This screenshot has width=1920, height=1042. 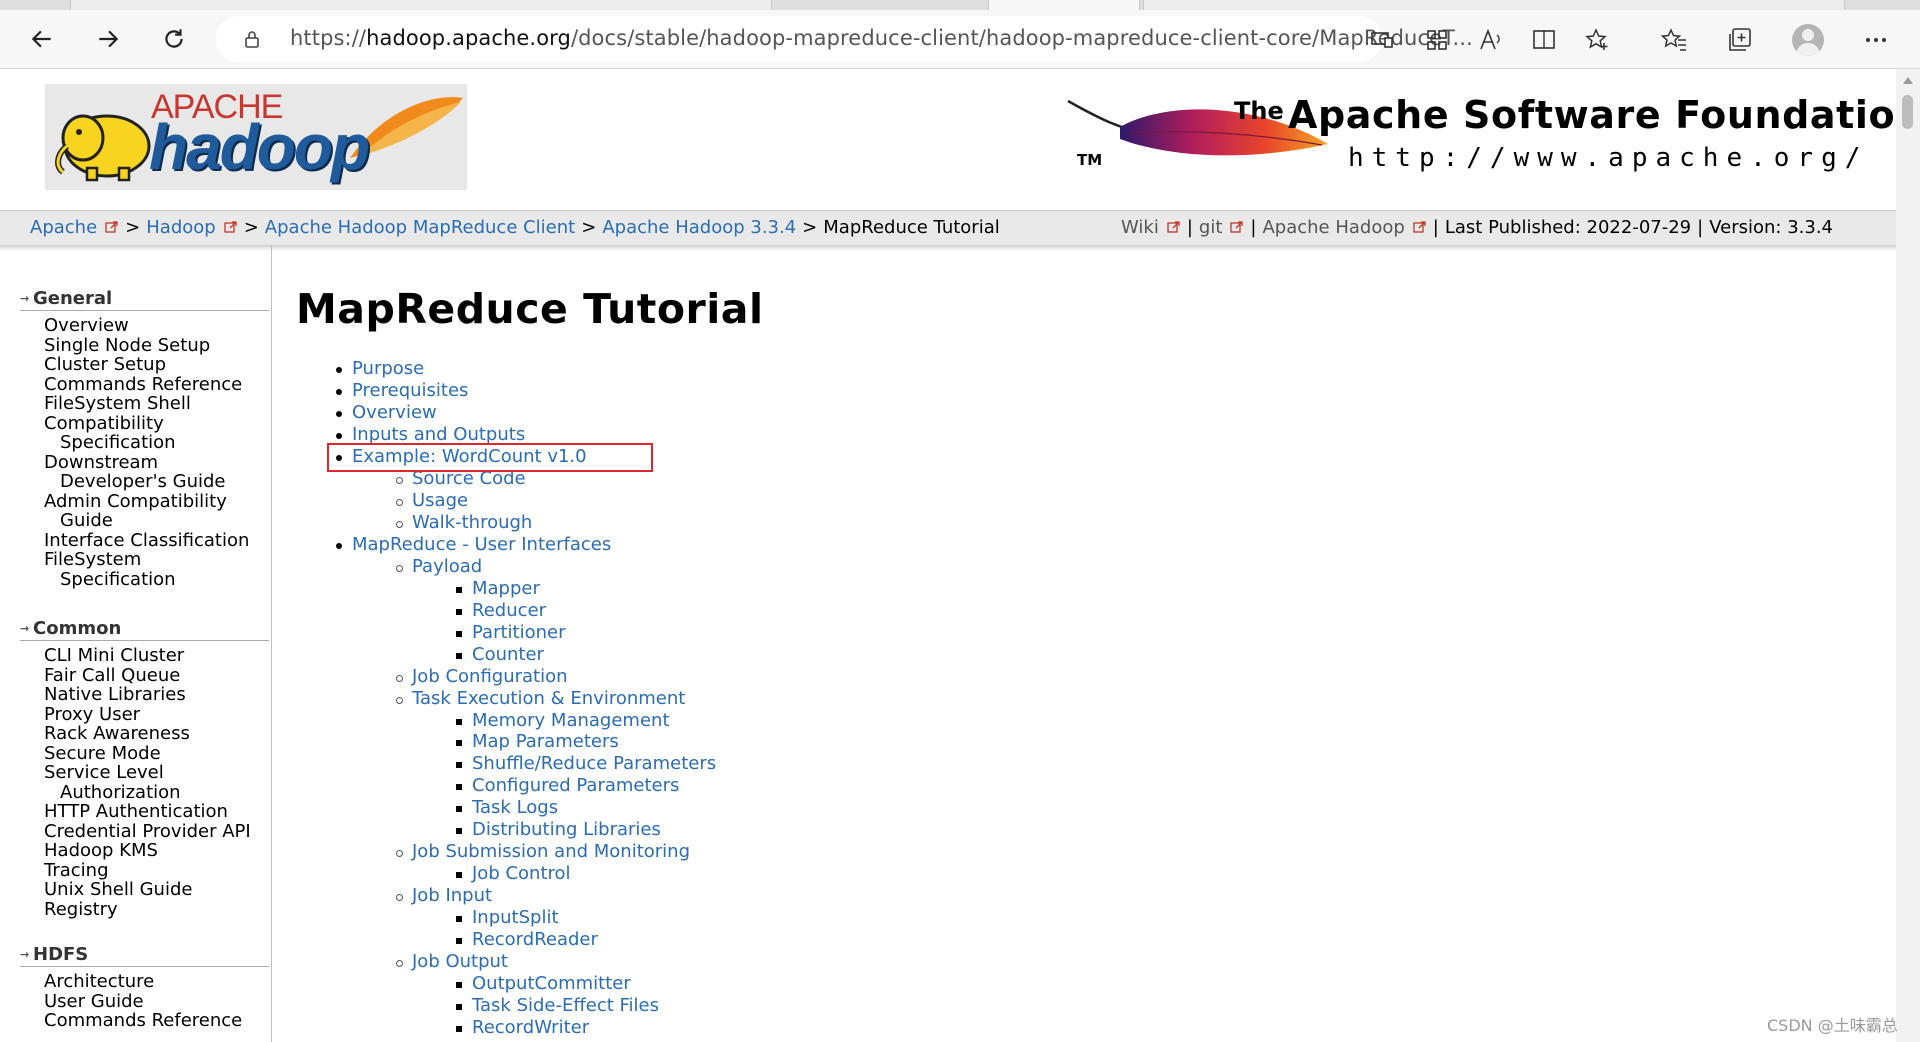 What do you see at coordinates (551, 983) in the screenshot?
I see `toc-link: OutputCommitter` at bounding box center [551, 983].